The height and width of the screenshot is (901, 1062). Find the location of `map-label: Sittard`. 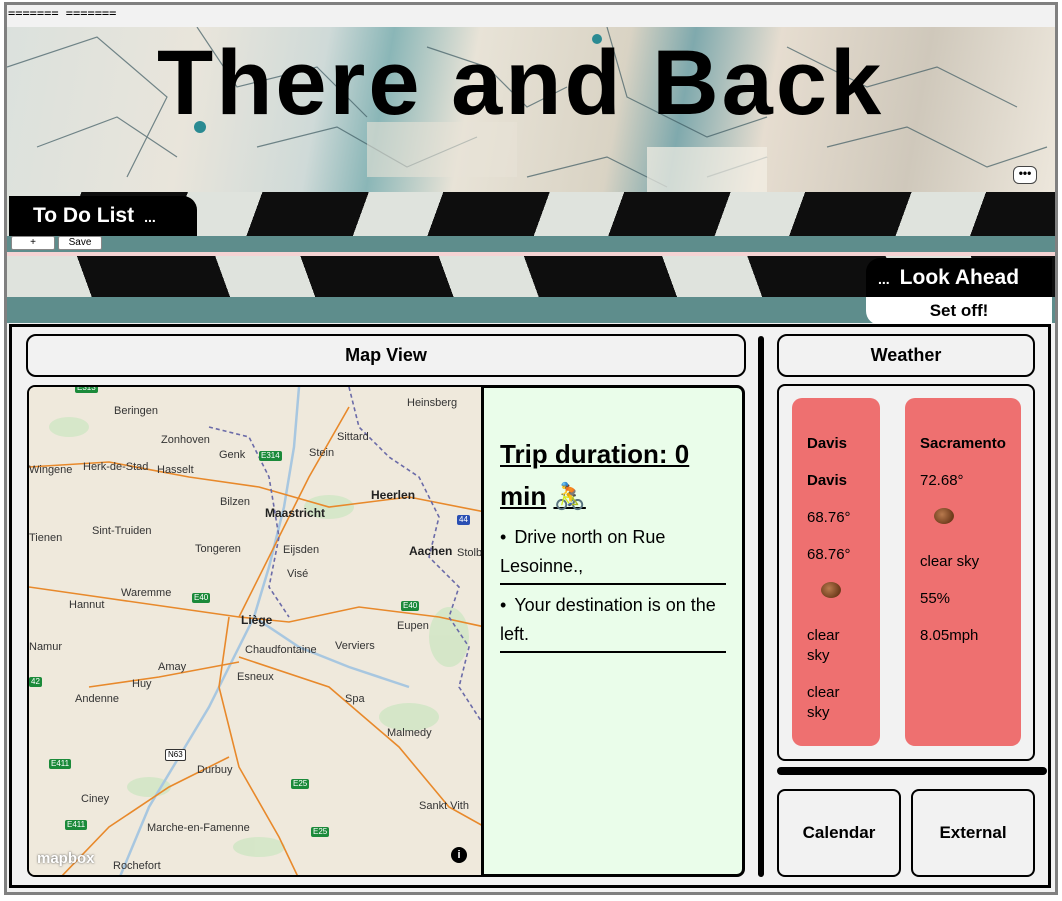

map-label: Sittard is located at coordinates (353, 437).